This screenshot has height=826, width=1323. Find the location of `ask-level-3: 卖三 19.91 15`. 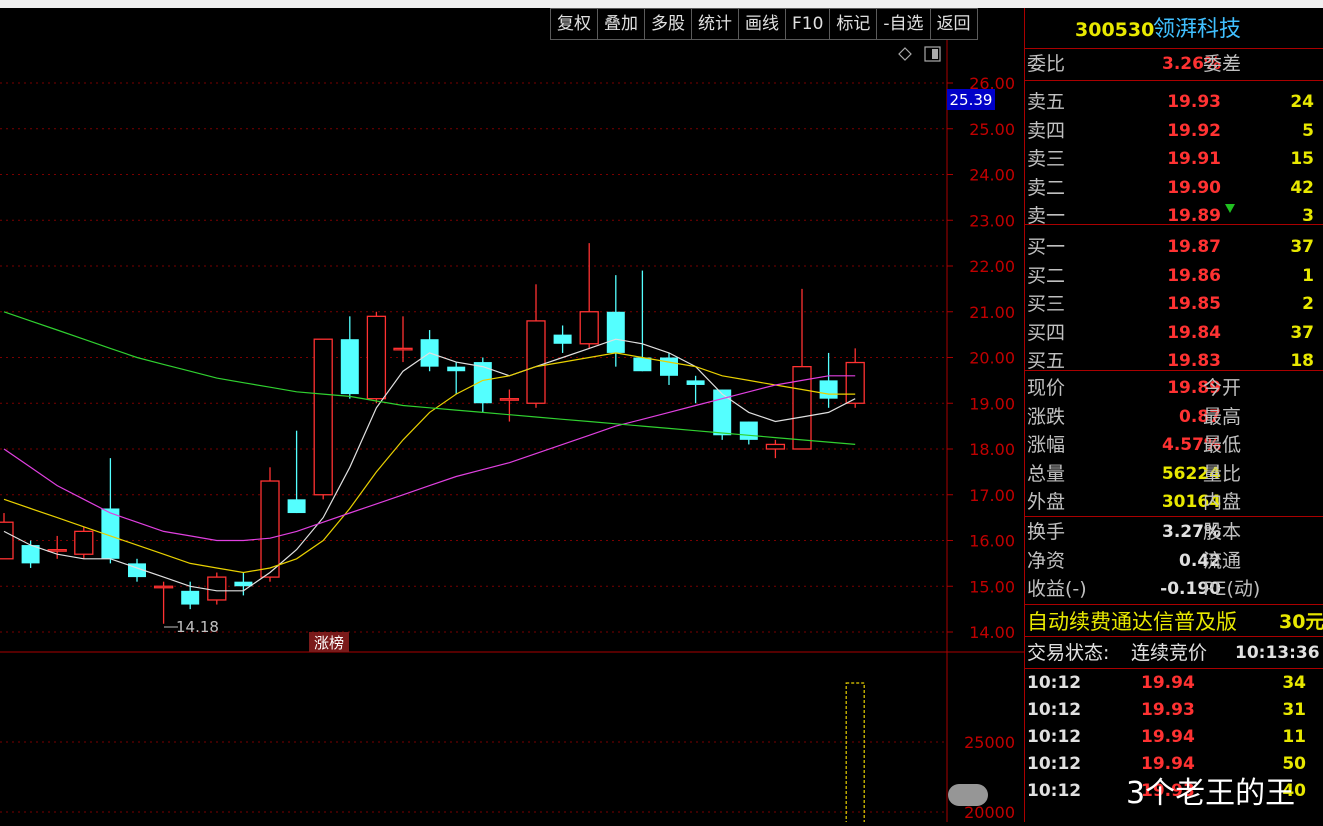

ask-level-3: 卖三 19.91 15 is located at coordinates (1174, 159).